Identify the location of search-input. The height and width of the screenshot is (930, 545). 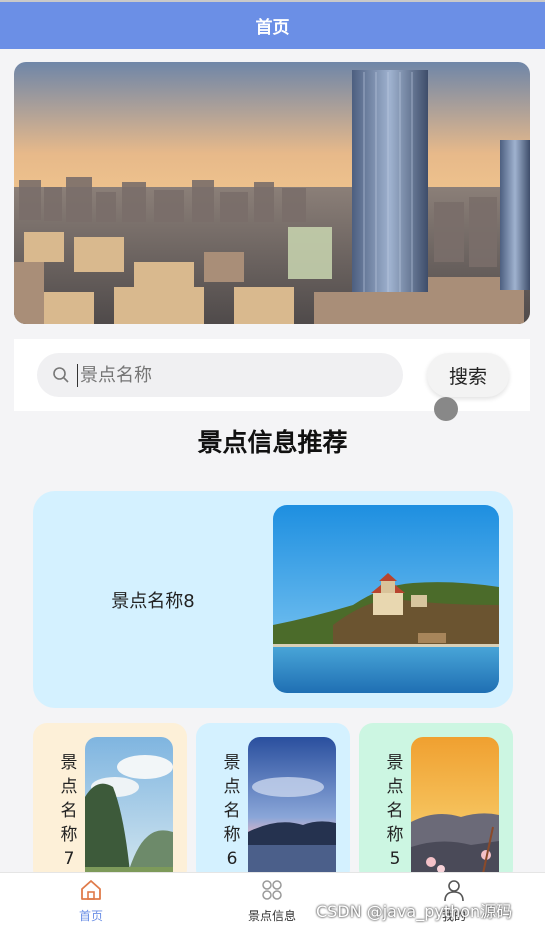
(229, 375).